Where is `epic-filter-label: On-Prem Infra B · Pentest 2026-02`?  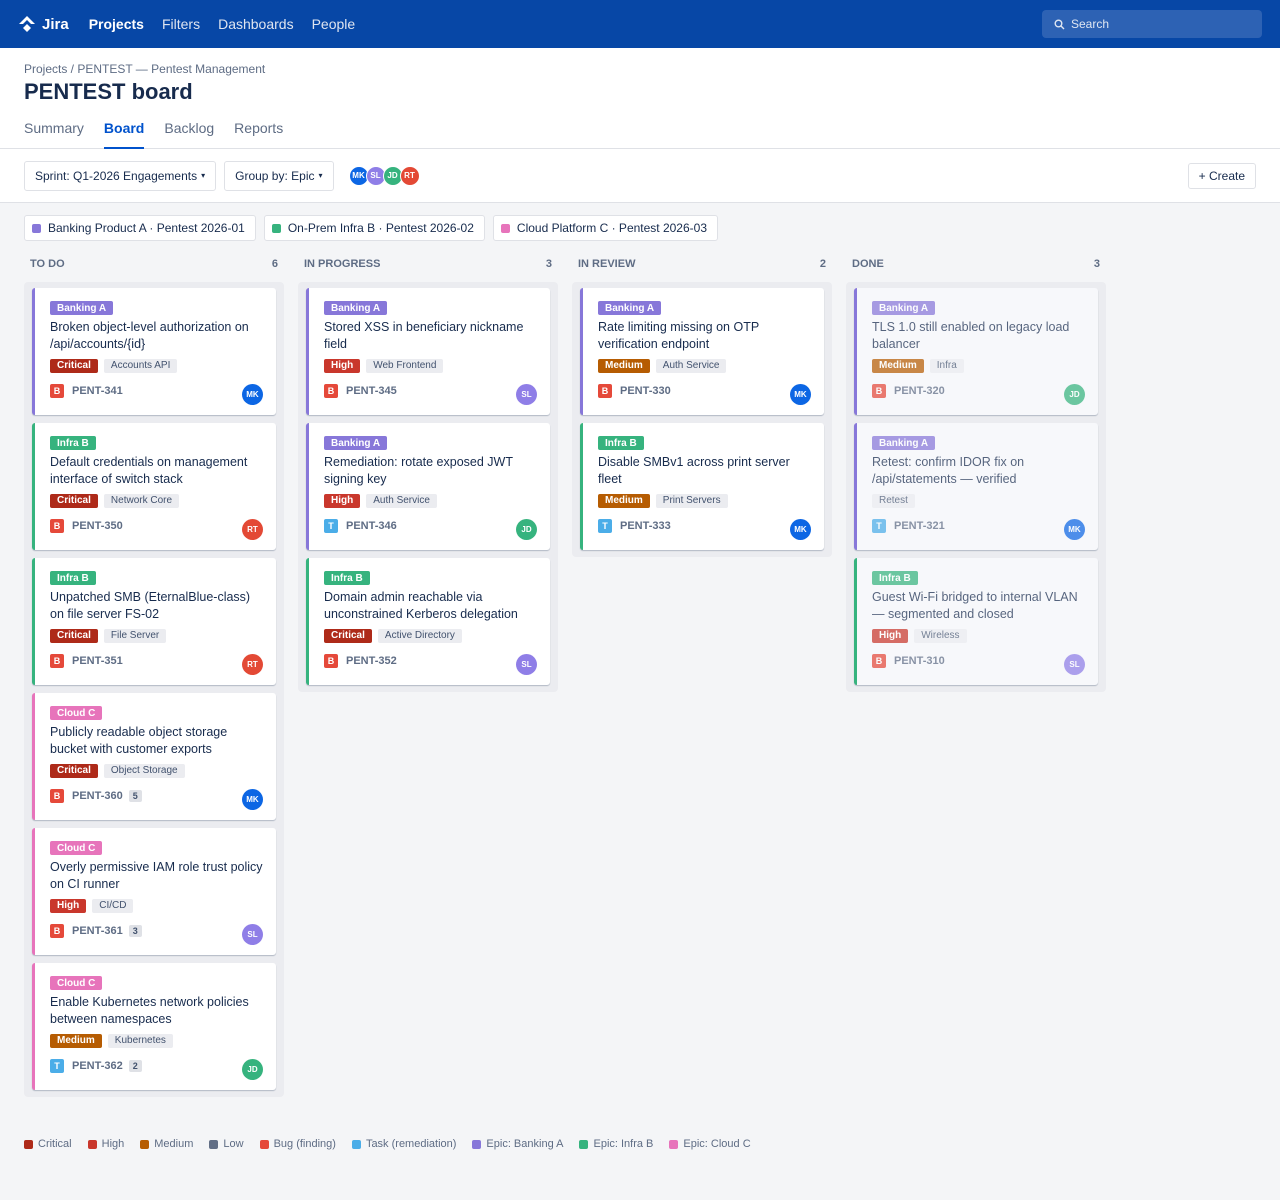
epic-filter-label: On-Prem Infra B · Pentest 2026-02 is located at coordinates (380, 228).